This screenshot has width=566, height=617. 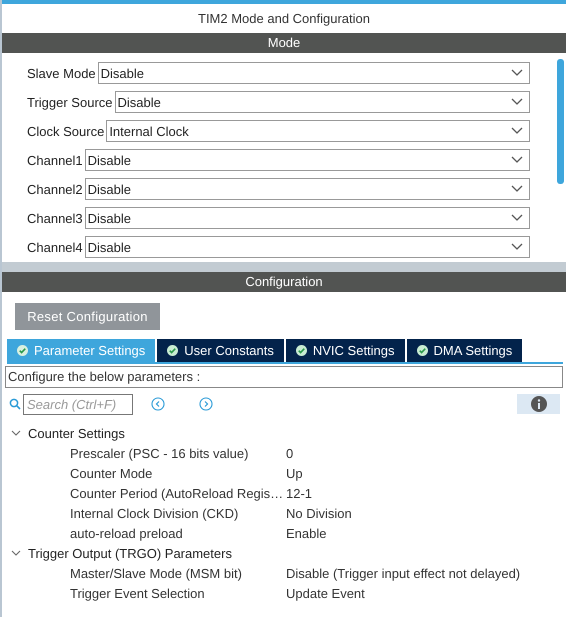 I want to click on description-text: Configure the below parameters :, so click(x=284, y=377).